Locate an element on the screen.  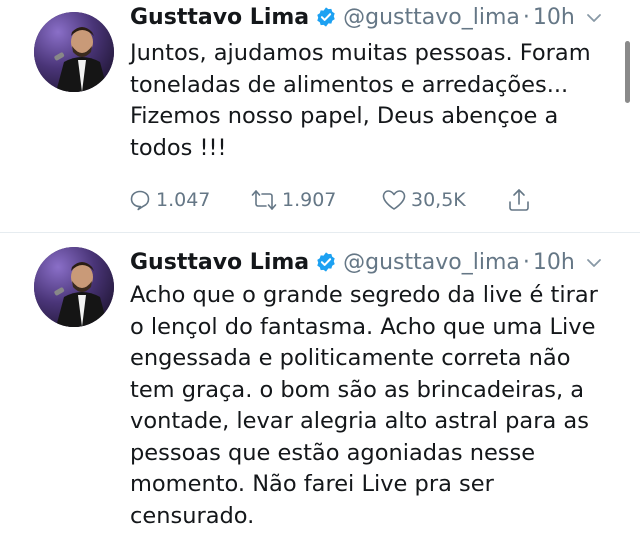
like-button: 30,5K is located at coordinates (423, 200).